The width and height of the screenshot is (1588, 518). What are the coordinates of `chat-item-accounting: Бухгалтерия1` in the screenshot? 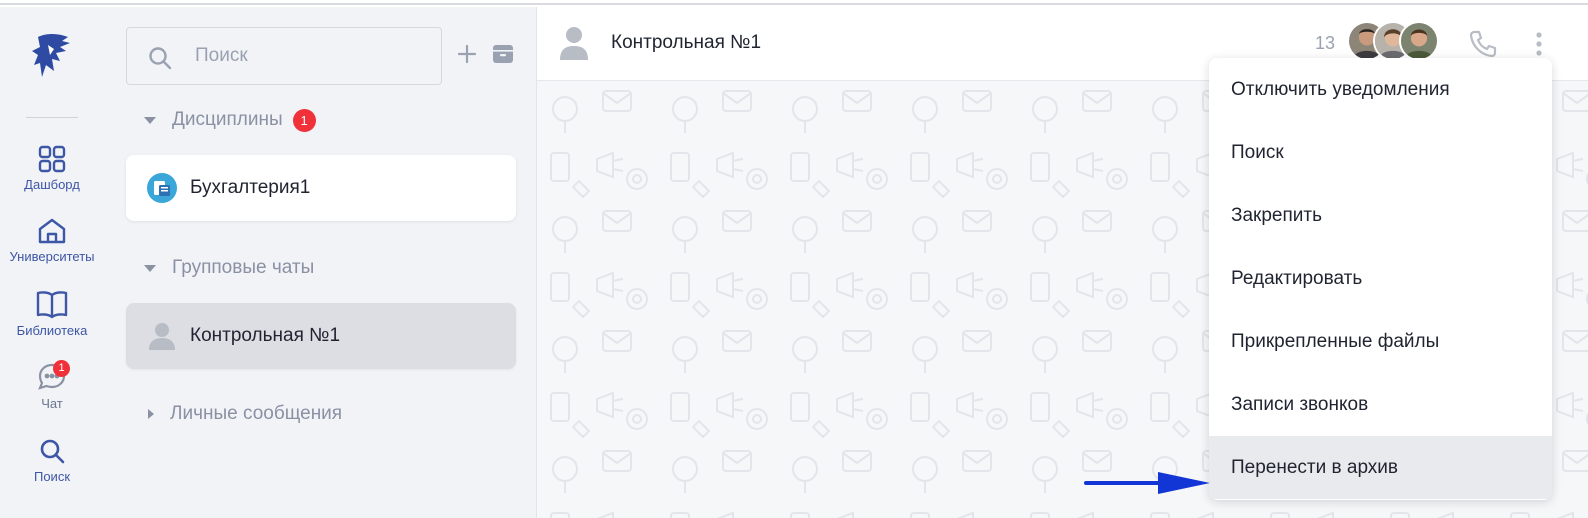 It's located at (321, 188).